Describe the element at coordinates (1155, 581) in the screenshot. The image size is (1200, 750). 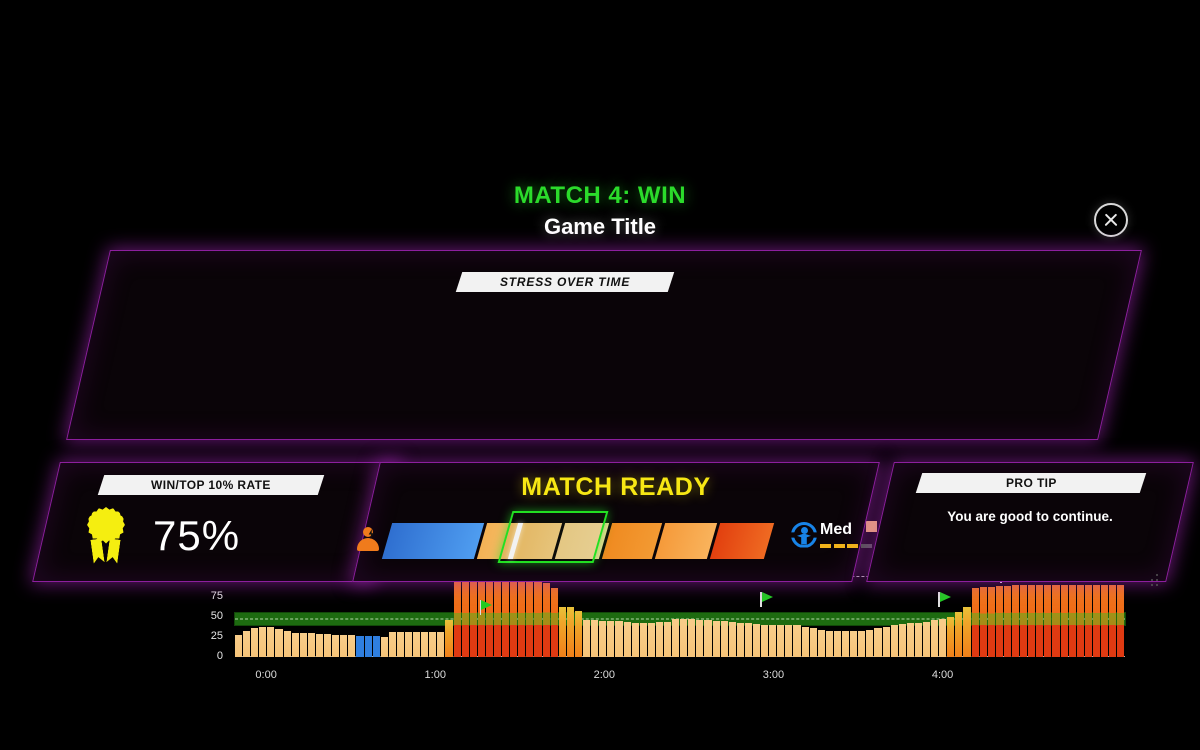
I see `resize-grip-icon` at that location.